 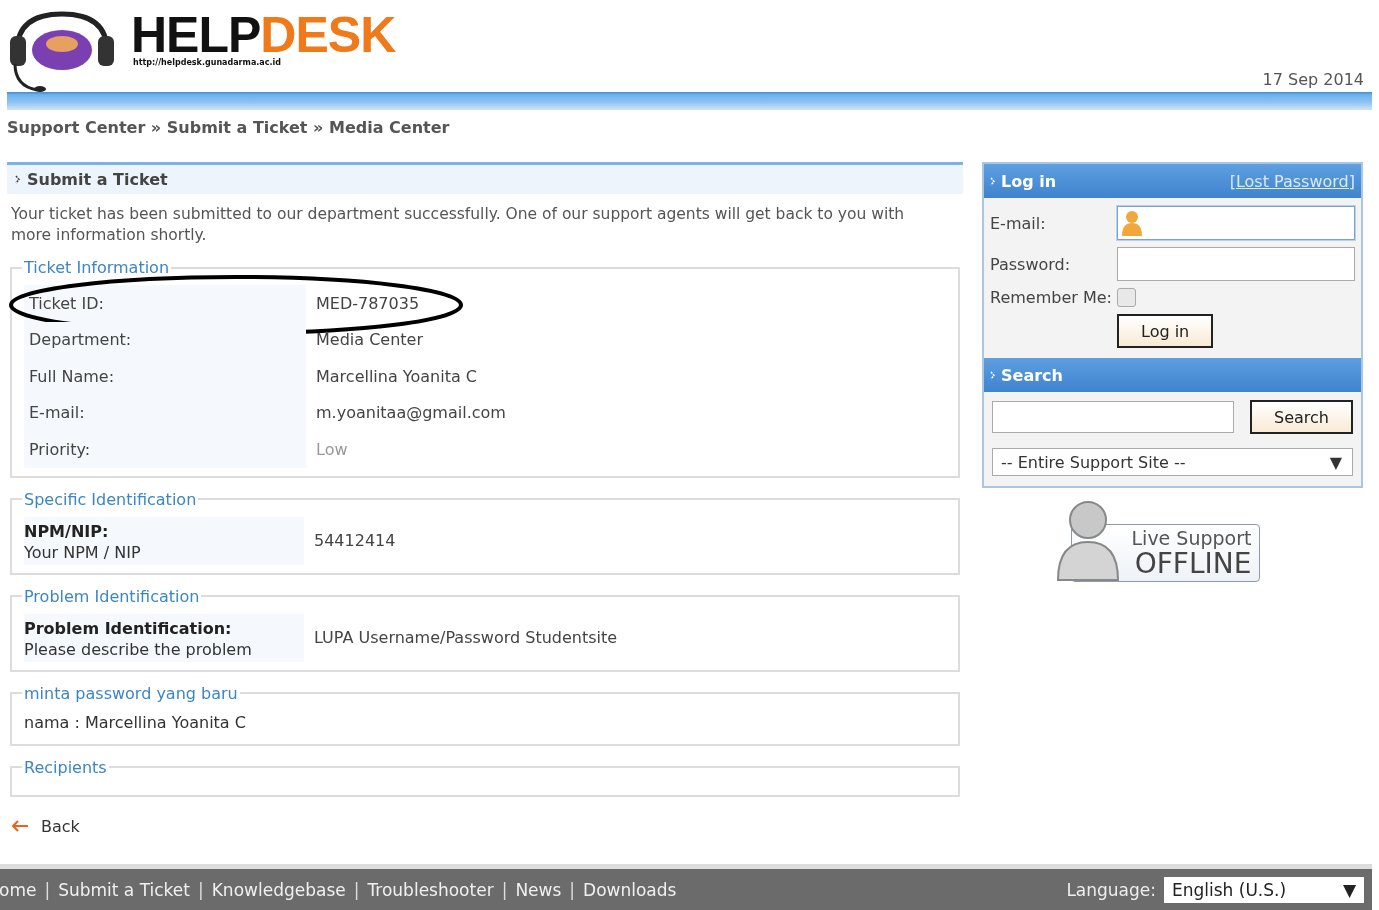 What do you see at coordinates (1236, 223) in the screenshot?
I see `email-field` at bounding box center [1236, 223].